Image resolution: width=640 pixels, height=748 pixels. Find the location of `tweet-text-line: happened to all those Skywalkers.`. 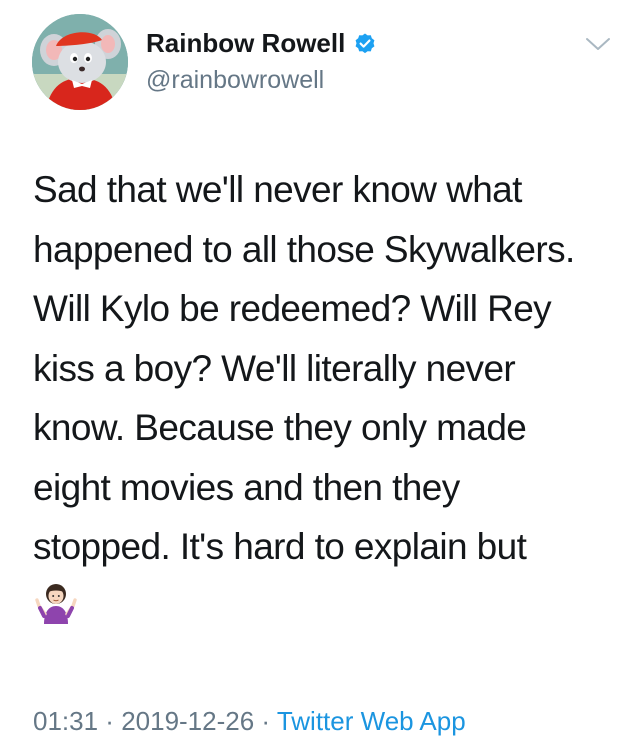

tweet-text-line: happened to all those Skywalkers. is located at coordinates (304, 249).